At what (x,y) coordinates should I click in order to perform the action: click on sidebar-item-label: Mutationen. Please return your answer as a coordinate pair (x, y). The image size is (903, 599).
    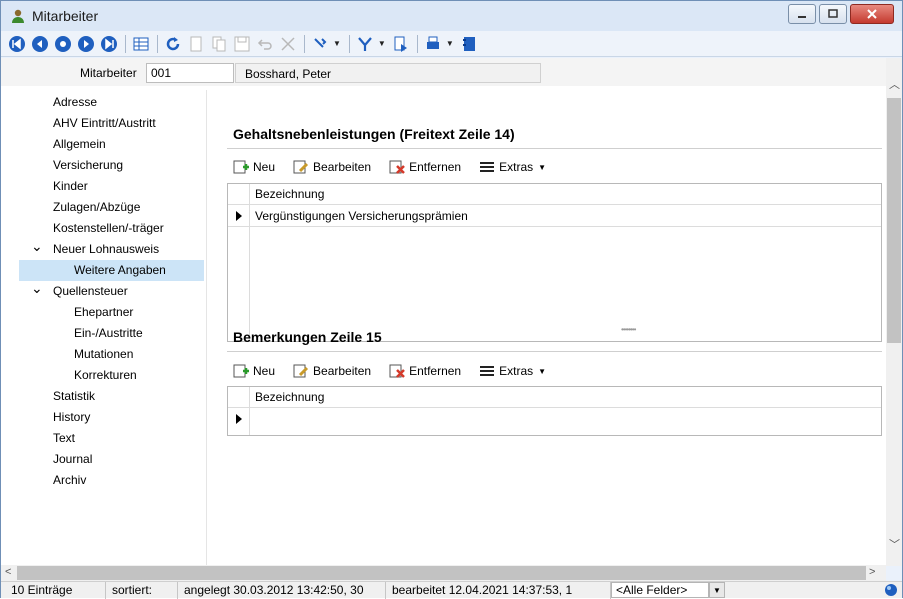
    Looking at the image, I should click on (104, 354).